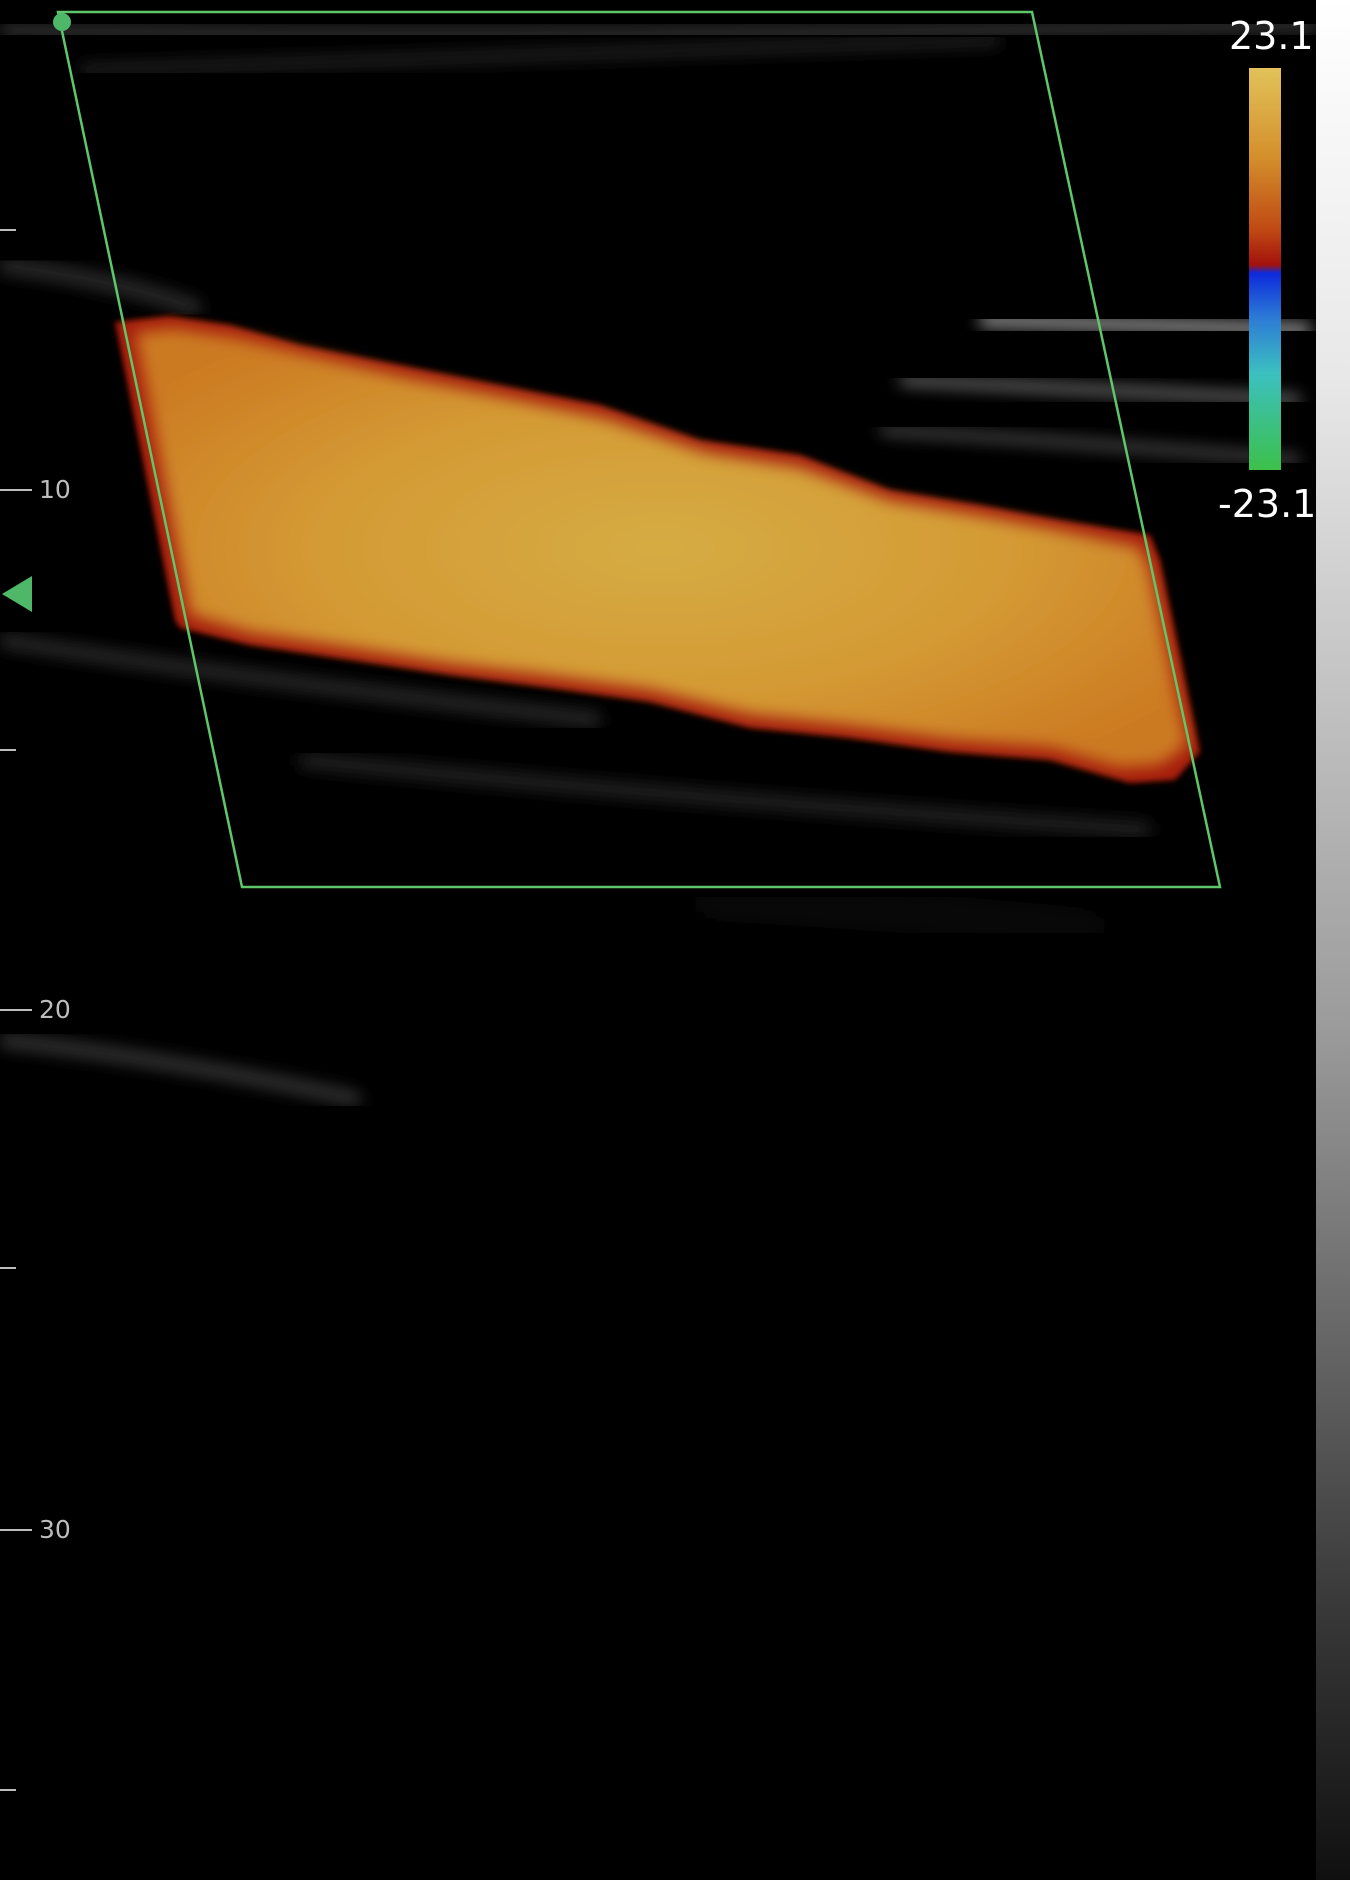 The width and height of the screenshot is (1350, 1880). What do you see at coordinates (16, 1010) in the screenshot?
I see `depth-ruler` at bounding box center [16, 1010].